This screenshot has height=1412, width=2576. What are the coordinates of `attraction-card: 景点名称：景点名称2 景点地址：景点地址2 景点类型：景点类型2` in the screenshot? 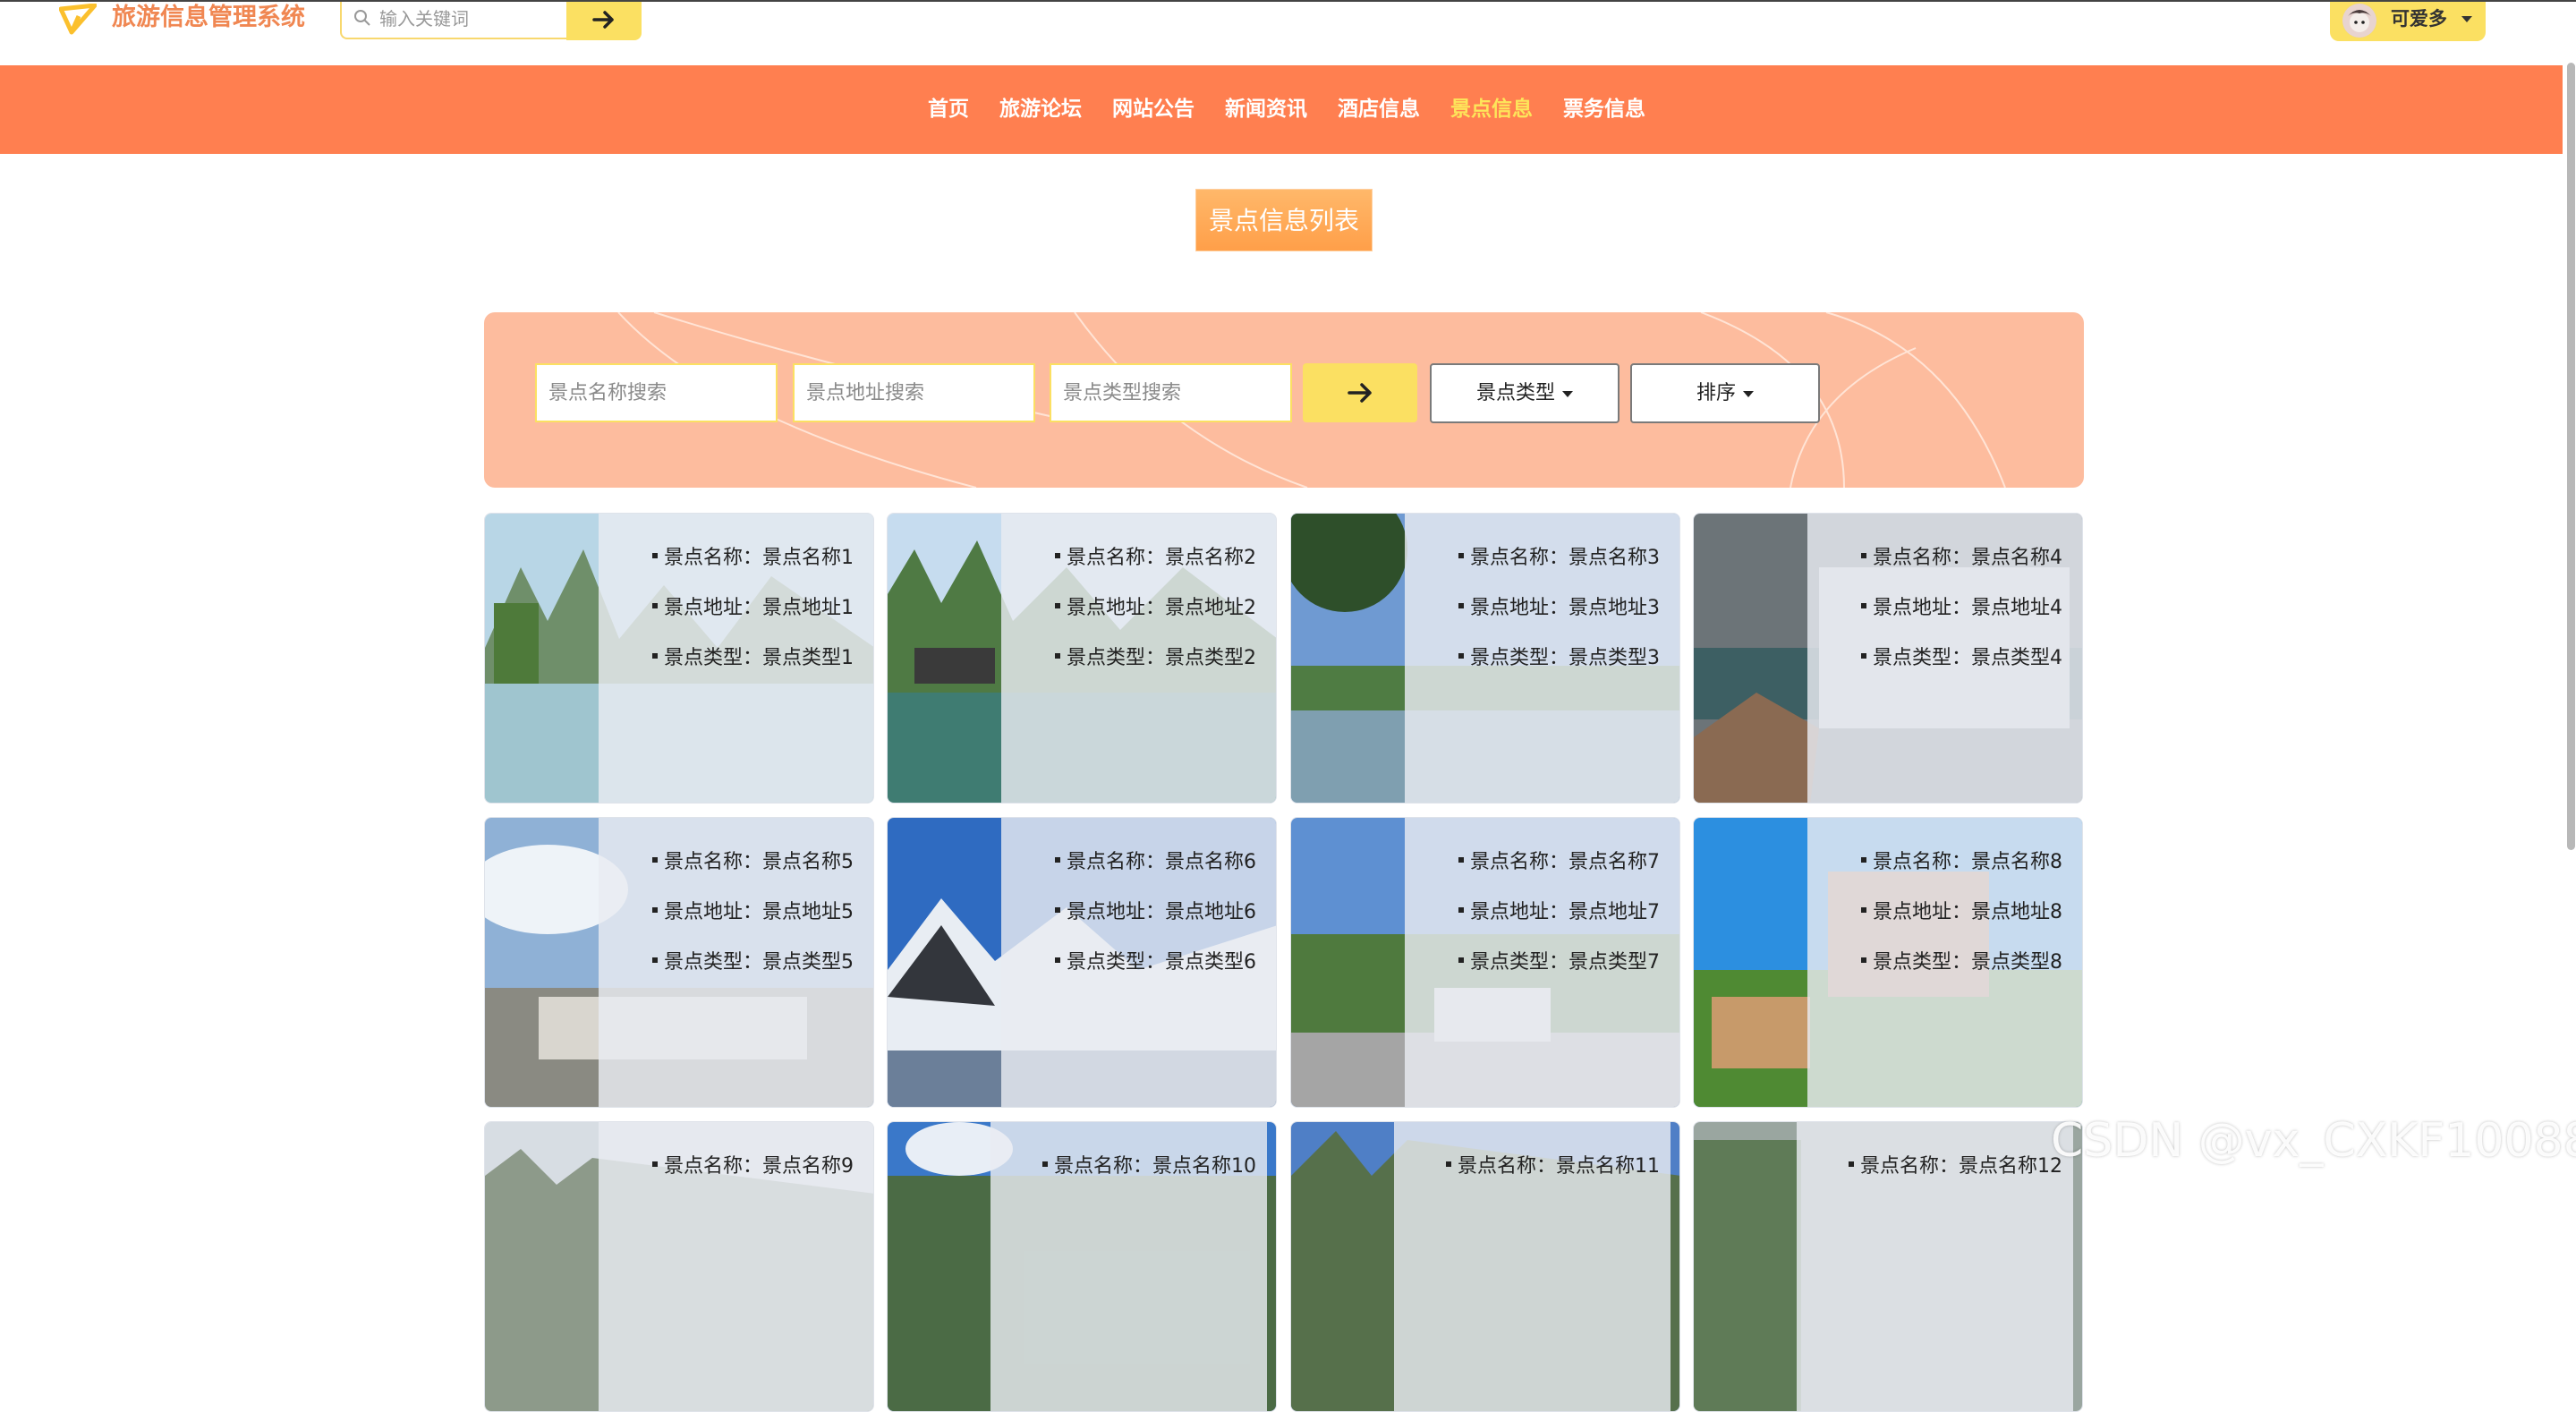 It's located at (1082, 658).